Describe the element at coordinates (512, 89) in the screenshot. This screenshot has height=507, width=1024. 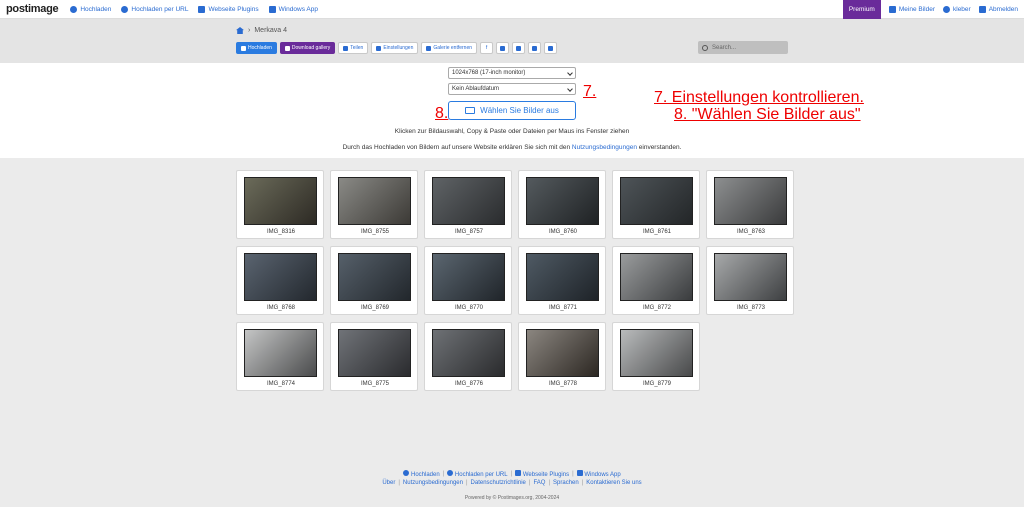
I see `expiry-select: Kein Ablaufdatum` at that location.